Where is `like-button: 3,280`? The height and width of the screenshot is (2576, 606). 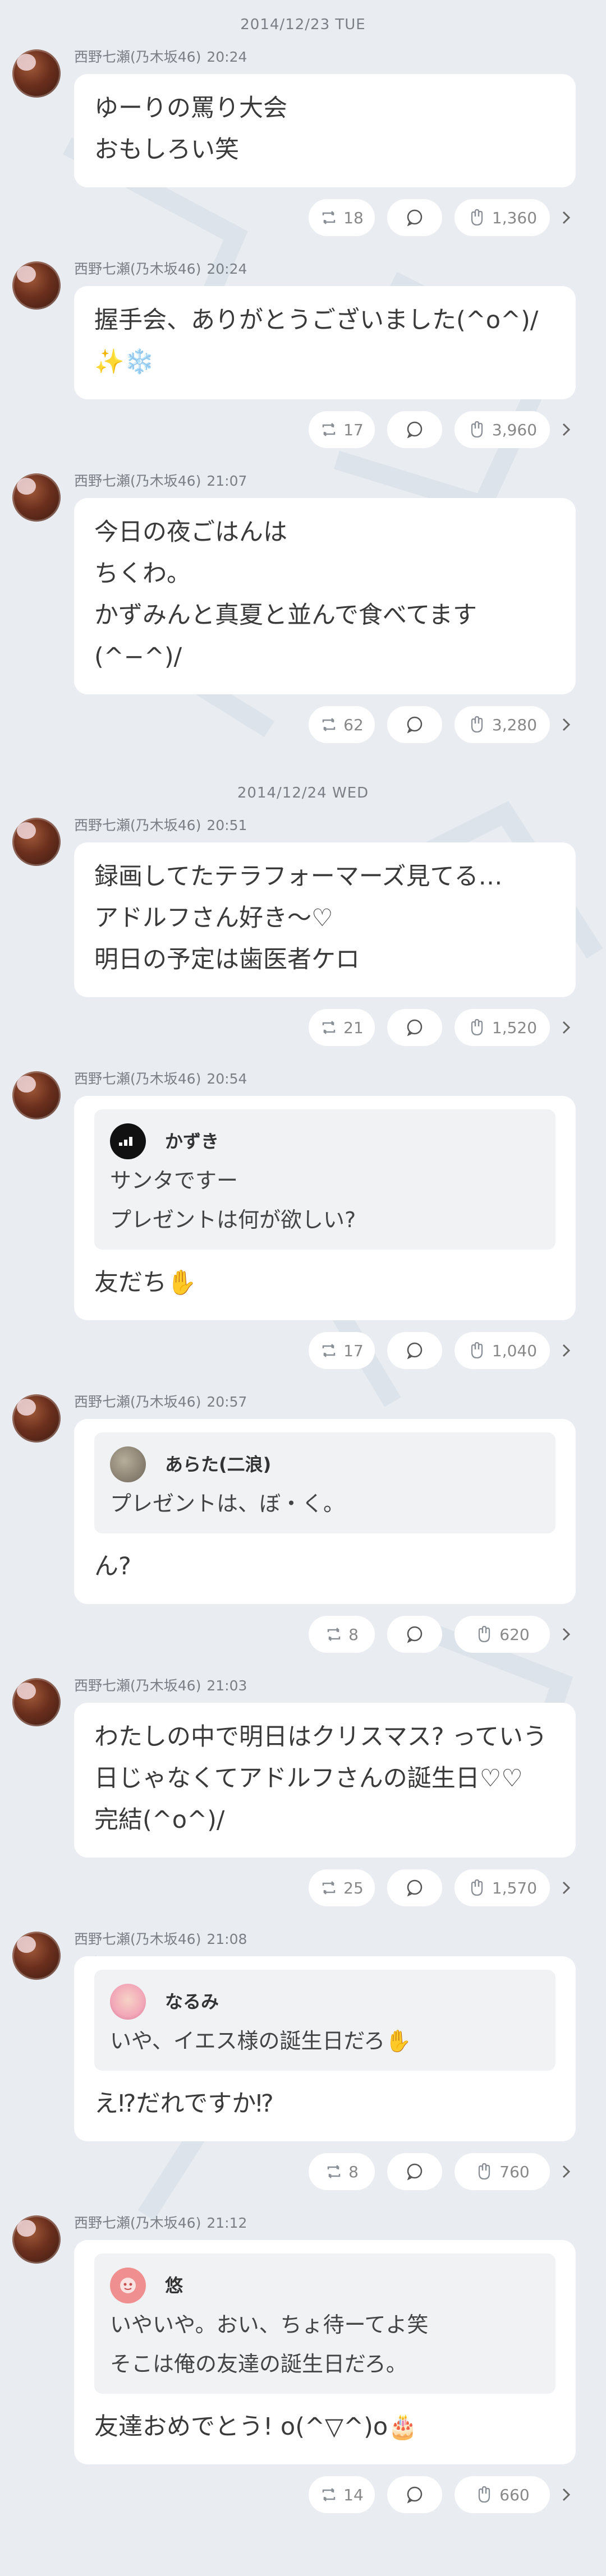
like-button: 3,280 is located at coordinates (502, 724).